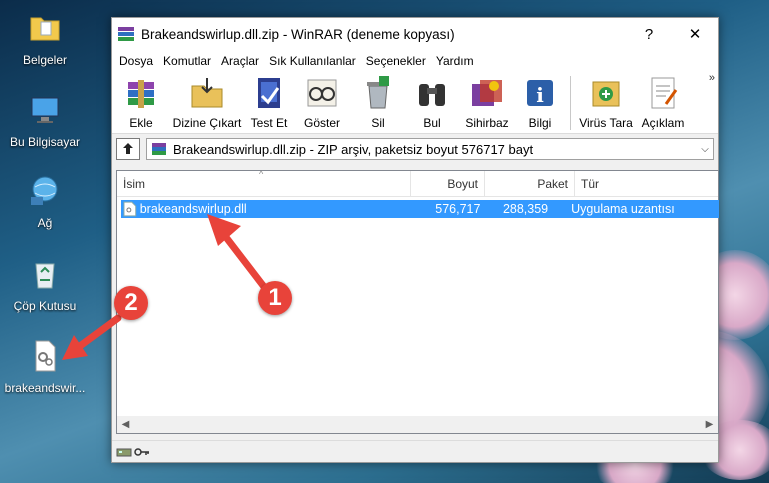 This screenshot has height=483, width=769. What do you see at coordinates (131, 303) in the screenshot?
I see `step-callout-2: 2` at bounding box center [131, 303].